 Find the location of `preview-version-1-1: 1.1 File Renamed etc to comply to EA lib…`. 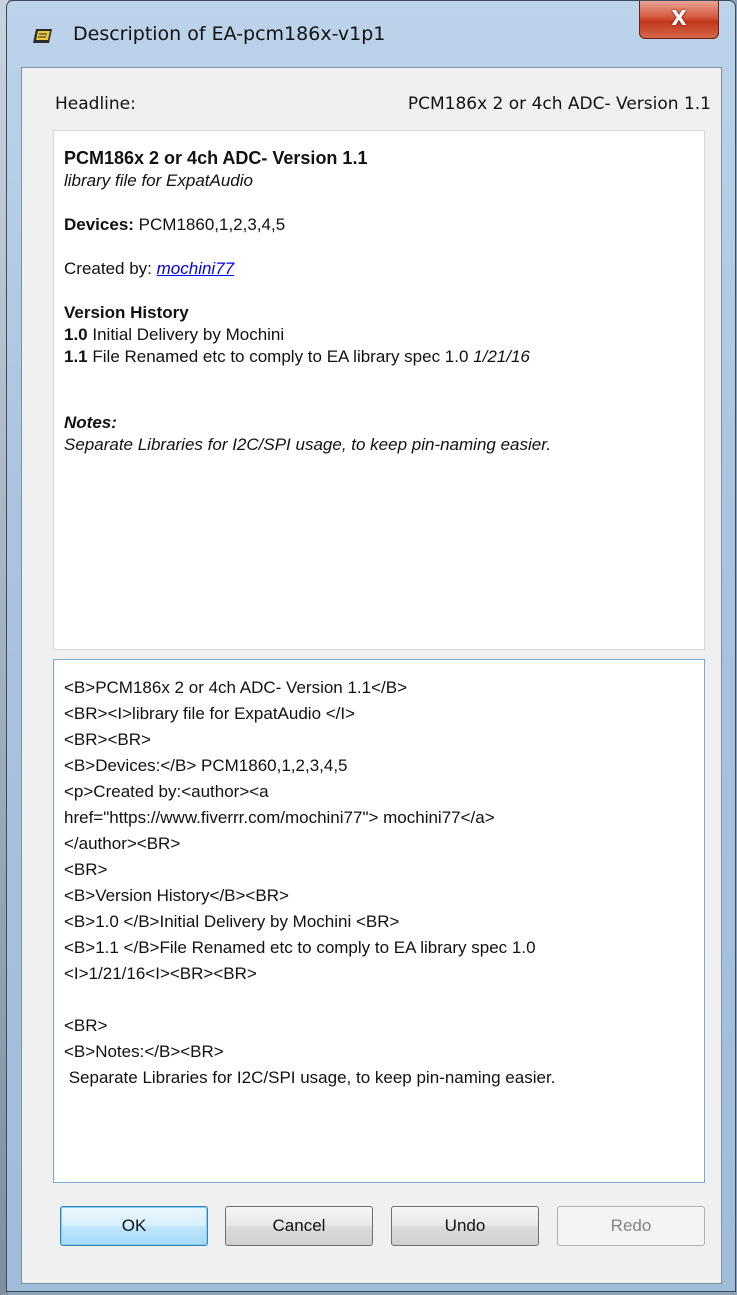

preview-version-1-1: 1.1 File Renamed etc to comply to EA lib… is located at coordinates (297, 356).